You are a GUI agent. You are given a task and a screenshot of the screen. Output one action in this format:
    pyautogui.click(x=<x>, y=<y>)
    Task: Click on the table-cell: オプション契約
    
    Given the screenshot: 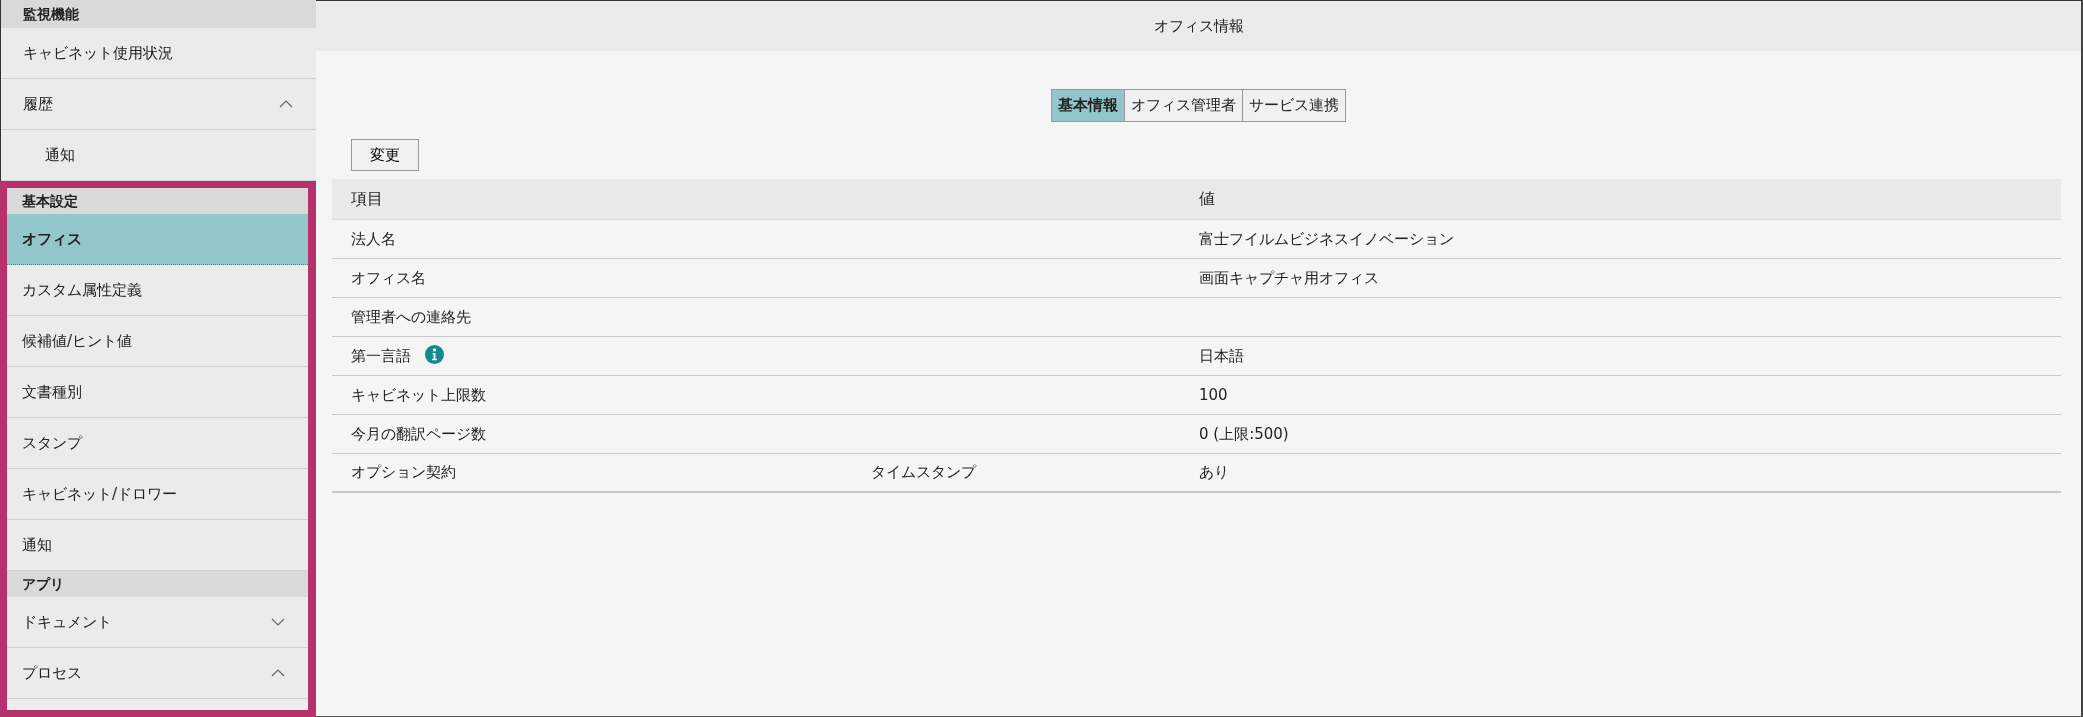 What is the action you would take?
    pyautogui.click(x=403, y=472)
    